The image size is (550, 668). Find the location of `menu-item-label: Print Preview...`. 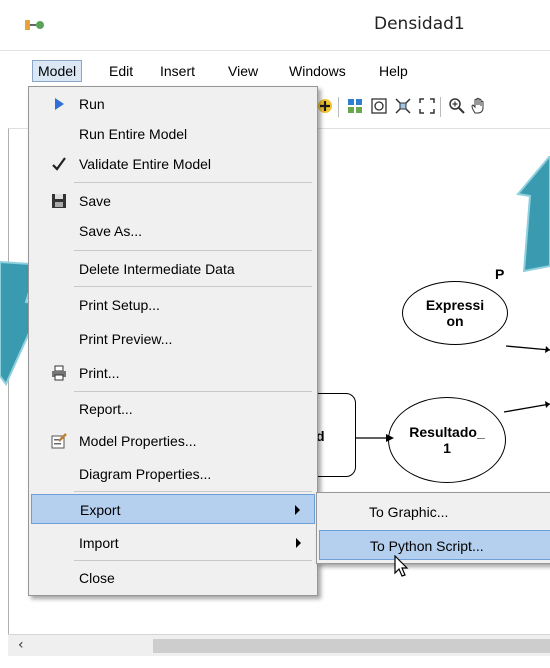

menu-item-label: Print Preview... is located at coordinates (126, 339).